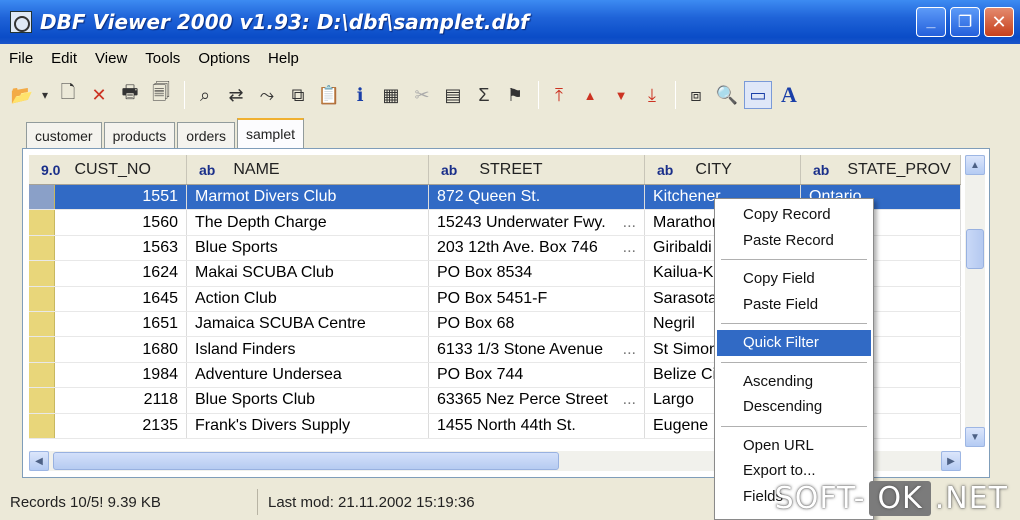  I want to click on vertical-scrollbar: ▲ ▼, so click(975, 301).